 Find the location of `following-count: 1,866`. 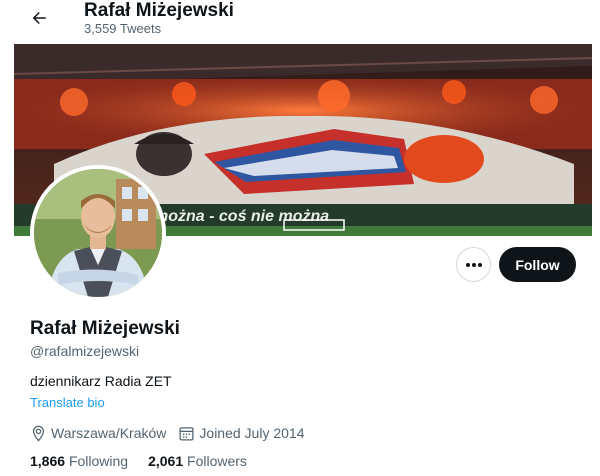

following-count: 1,866 is located at coordinates (49, 461).